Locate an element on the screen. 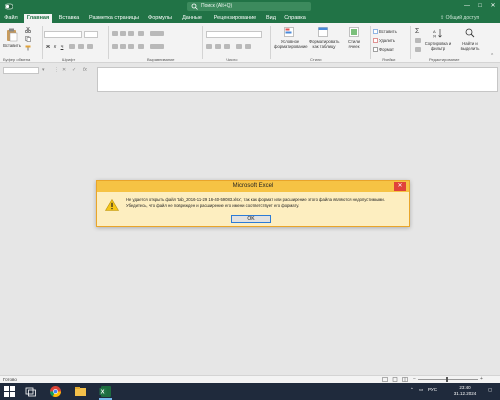 This screenshot has height=400, width=500. find-select-button: Найти и выделить is located at coordinates (470, 46).